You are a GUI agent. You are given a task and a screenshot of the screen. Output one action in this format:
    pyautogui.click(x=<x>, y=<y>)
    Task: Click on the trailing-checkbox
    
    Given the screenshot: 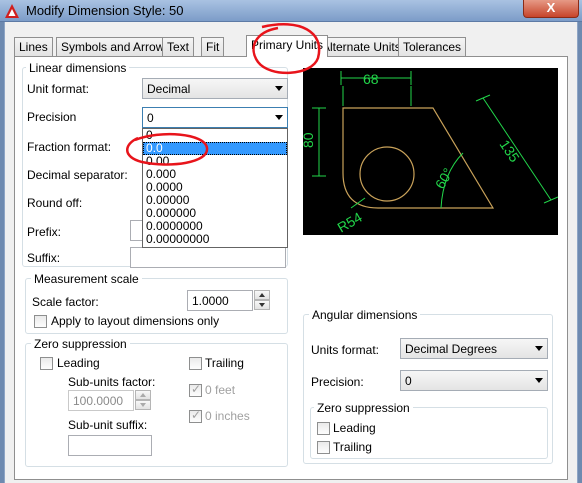 What is the action you would take?
    pyautogui.click(x=195, y=363)
    